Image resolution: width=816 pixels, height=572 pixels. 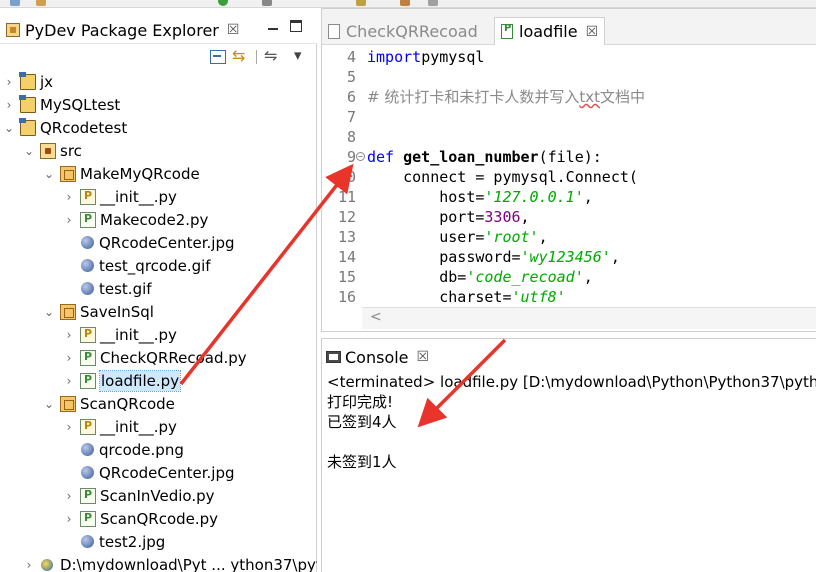 What do you see at coordinates (296, 26) in the screenshot?
I see `maximize-icon` at bounding box center [296, 26].